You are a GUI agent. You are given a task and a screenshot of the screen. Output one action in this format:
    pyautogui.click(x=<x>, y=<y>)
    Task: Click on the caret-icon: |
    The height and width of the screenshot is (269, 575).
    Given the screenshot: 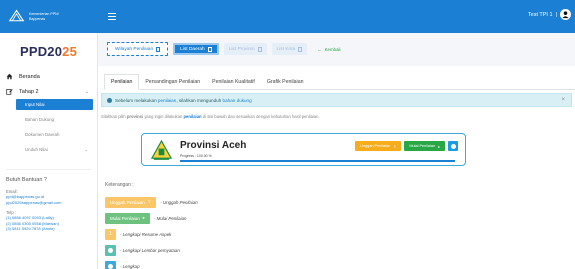 What is the action you would take?
    pyautogui.click(x=556, y=14)
    